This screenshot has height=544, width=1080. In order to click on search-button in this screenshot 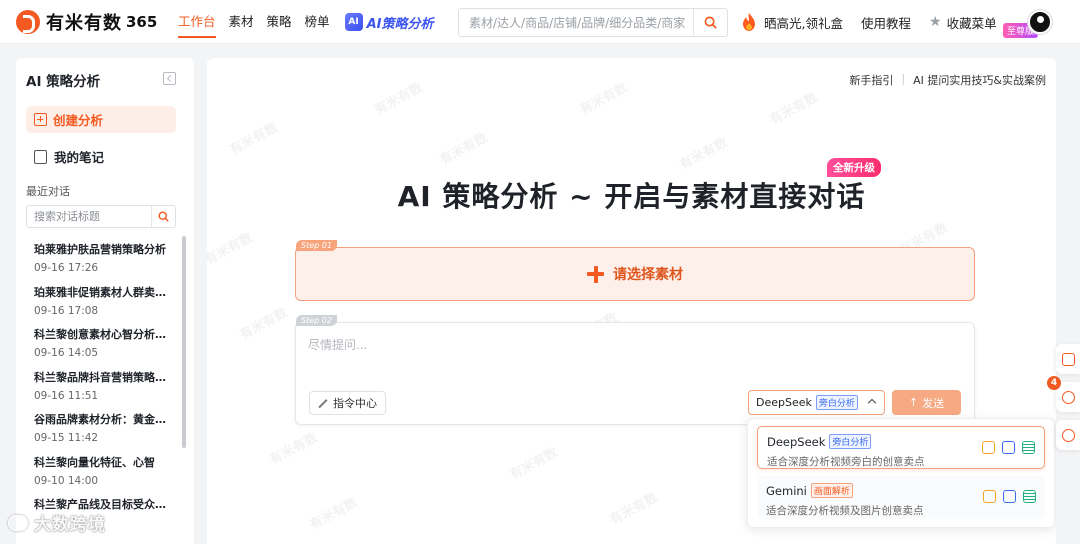, I will do `click(710, 22)`.